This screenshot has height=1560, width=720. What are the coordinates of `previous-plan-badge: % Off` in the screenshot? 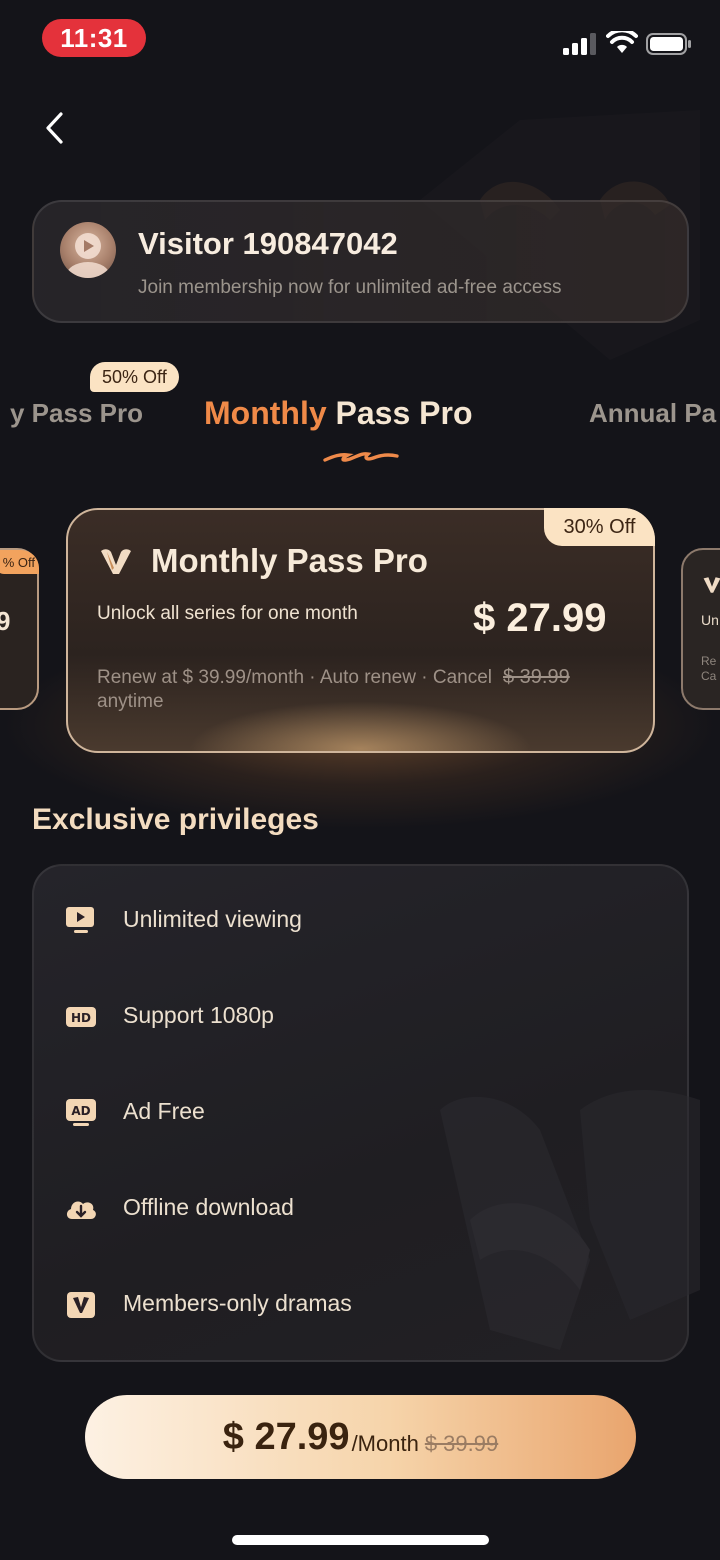 It's located at (19, 562).